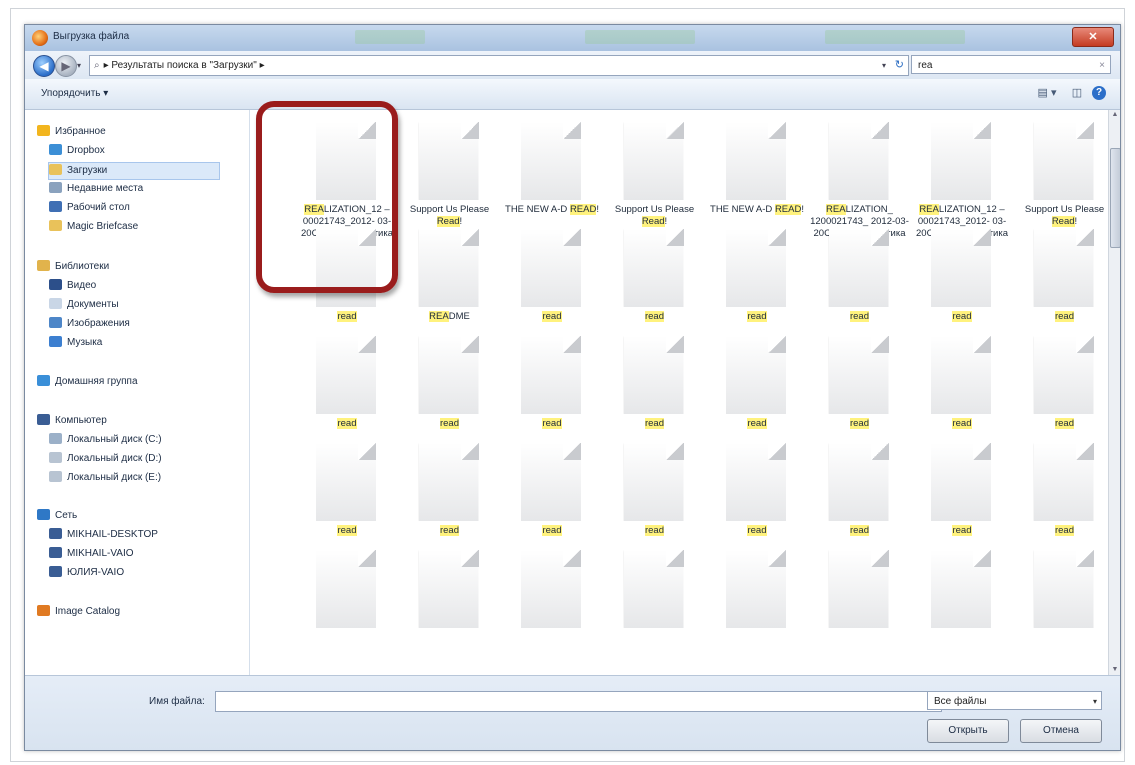 The width and height of the screenshot is (1135, 765). Describe the element at coordinates (183, 65) in the screenshot. I see `address-path: Результаты поиска в "Загрузки"` at that location.